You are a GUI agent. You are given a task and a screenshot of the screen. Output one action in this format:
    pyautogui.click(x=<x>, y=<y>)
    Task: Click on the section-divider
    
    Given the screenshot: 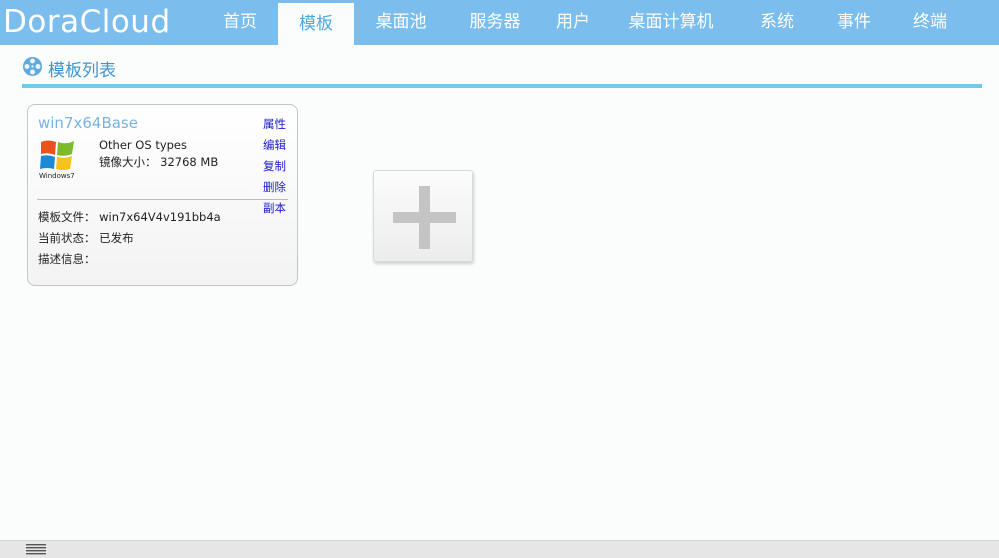 What is the action you would take?
    pyautogui.click(x=502, y=86)
    